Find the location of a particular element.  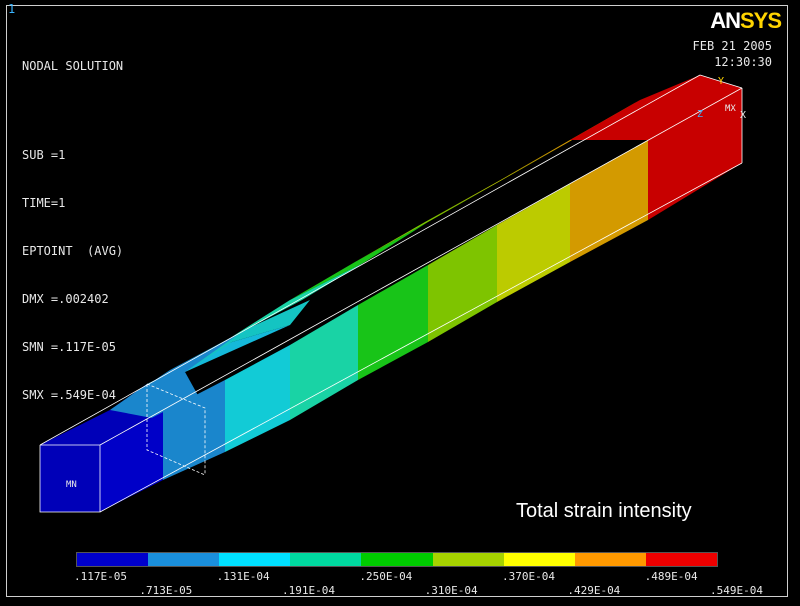

triad-y: Y is located at coordinates (721, 81).